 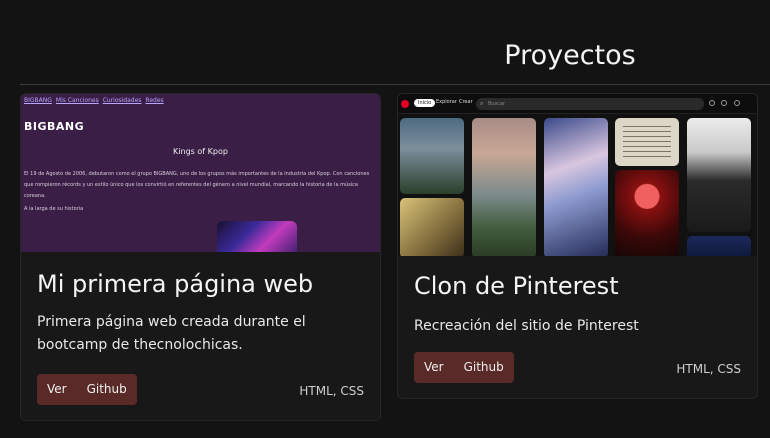 I want to click on preview-small-text: A la larga de su historia, so click(x=54, y=209).